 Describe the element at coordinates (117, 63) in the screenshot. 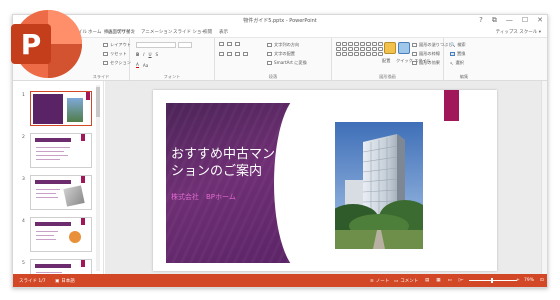

I see `section-button: セクション` at that location.